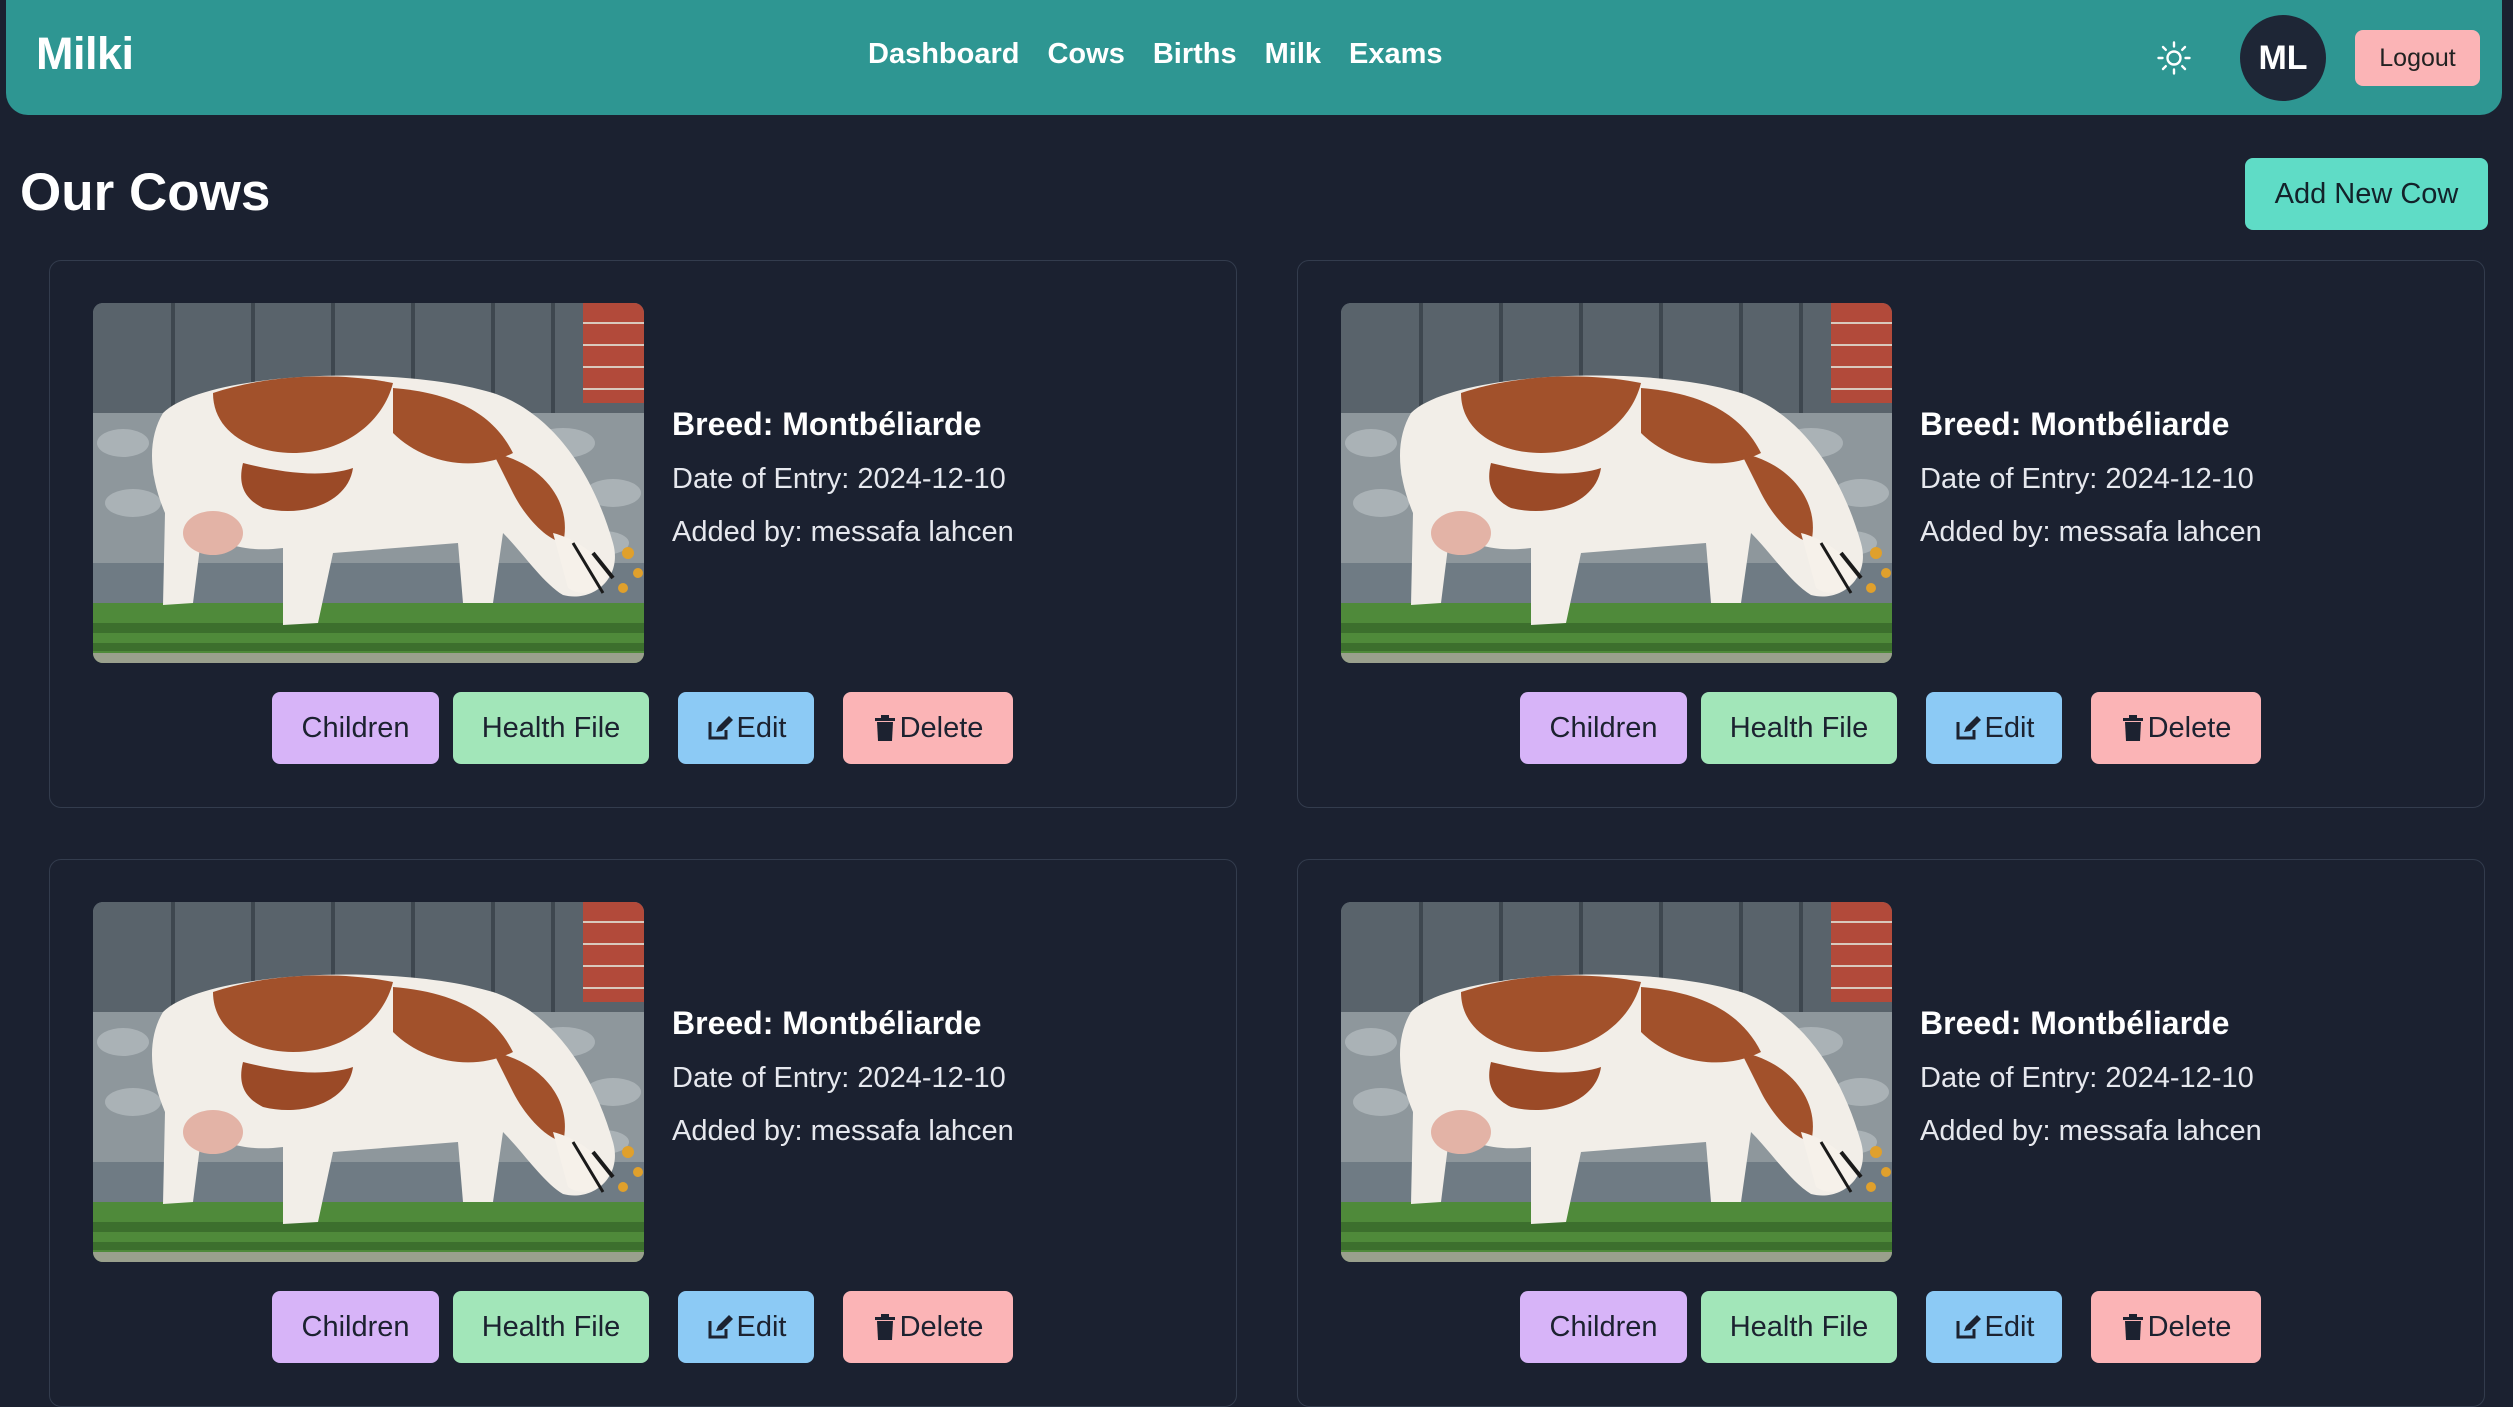 This screenshot has width=2513, height=1407. Describe the element at coordinates (85, 54) in the screenshot. I see `app-logo: Milki` at that location.